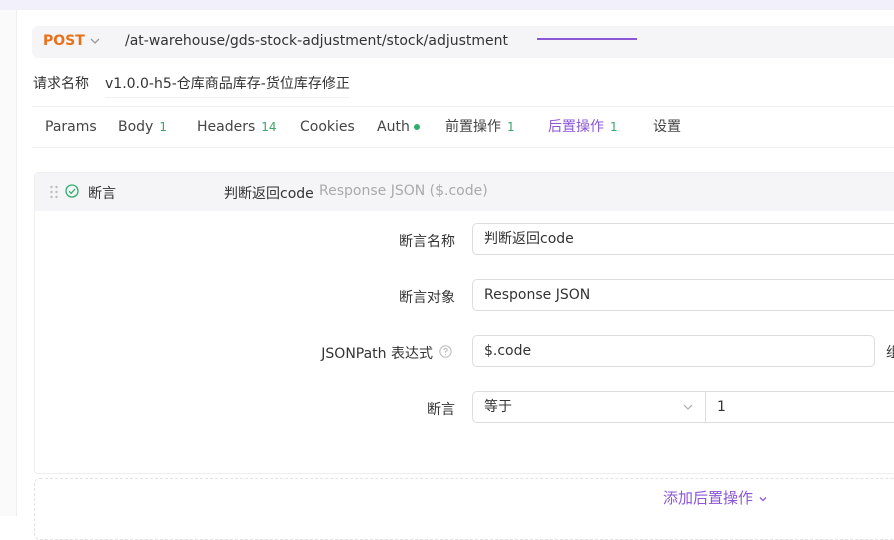 This screenshot has width=894, height=540. Describe the element at coordinates (673, 351) in the screenshot. I see `jsonpath-input: $.code` at that location.